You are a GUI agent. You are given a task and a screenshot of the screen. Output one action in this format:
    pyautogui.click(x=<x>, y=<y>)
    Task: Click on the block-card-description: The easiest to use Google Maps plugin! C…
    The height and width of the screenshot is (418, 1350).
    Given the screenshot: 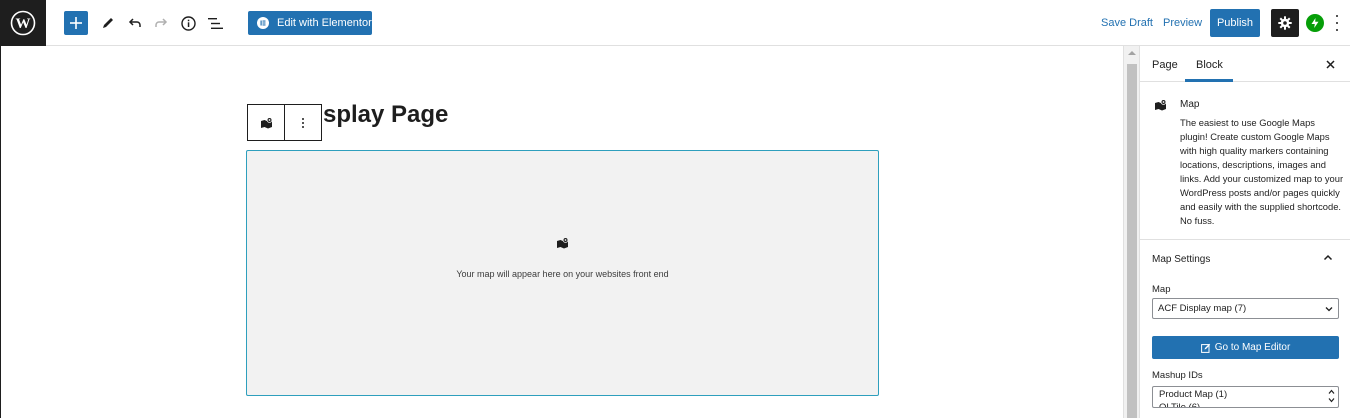 What is the action you would take?
    pyautogui.click(x=1262, y=171)
    